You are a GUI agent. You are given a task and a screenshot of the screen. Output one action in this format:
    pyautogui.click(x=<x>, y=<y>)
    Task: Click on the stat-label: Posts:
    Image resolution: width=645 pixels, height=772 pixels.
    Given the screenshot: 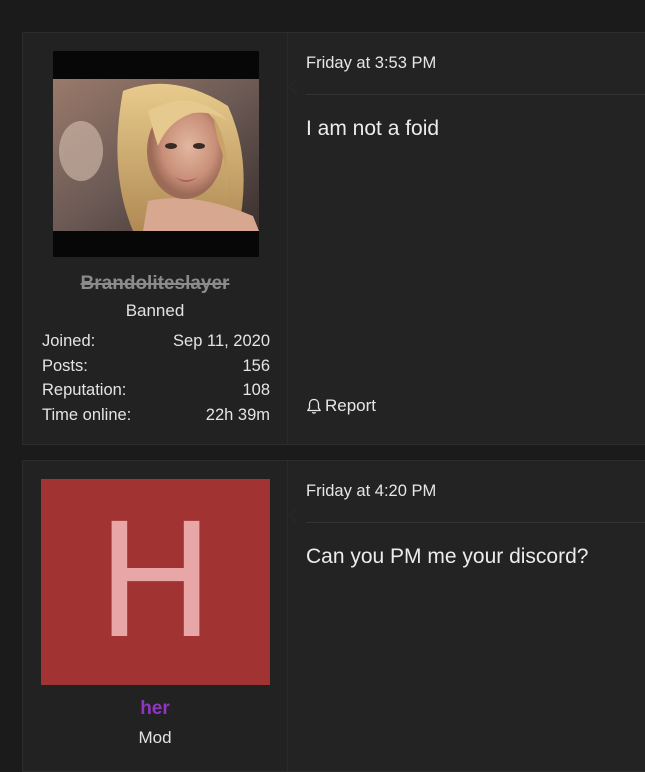 What is the action you would take?
    pyautogui.click(x=65, y=365)
    